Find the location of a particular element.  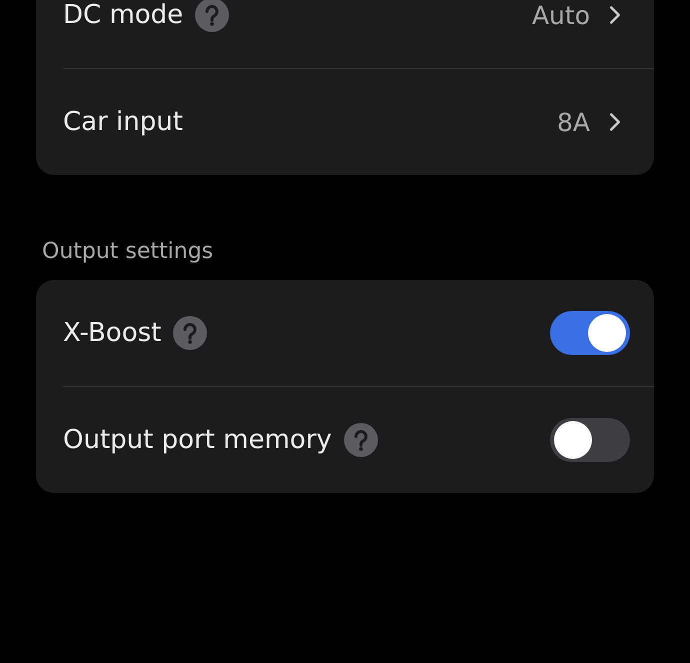

setting-label: DC mode is located at coordinates (123, 15).